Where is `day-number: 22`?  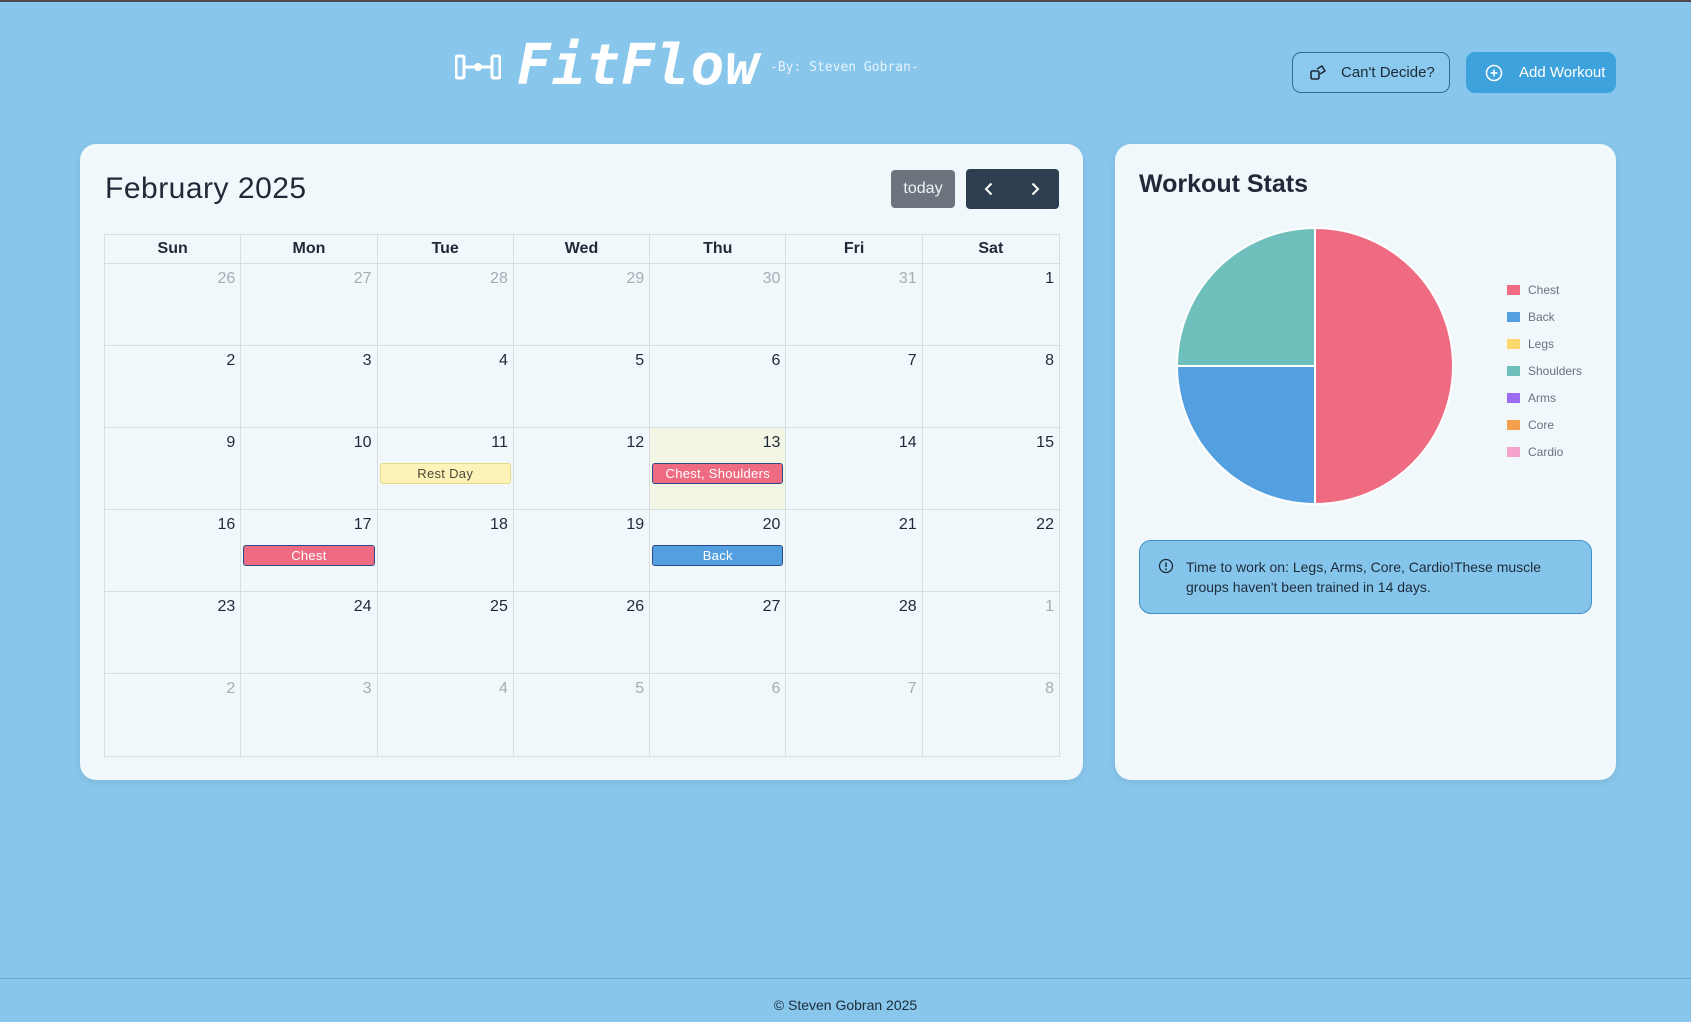
day-number: 22 is located at coordinates (991, 527).